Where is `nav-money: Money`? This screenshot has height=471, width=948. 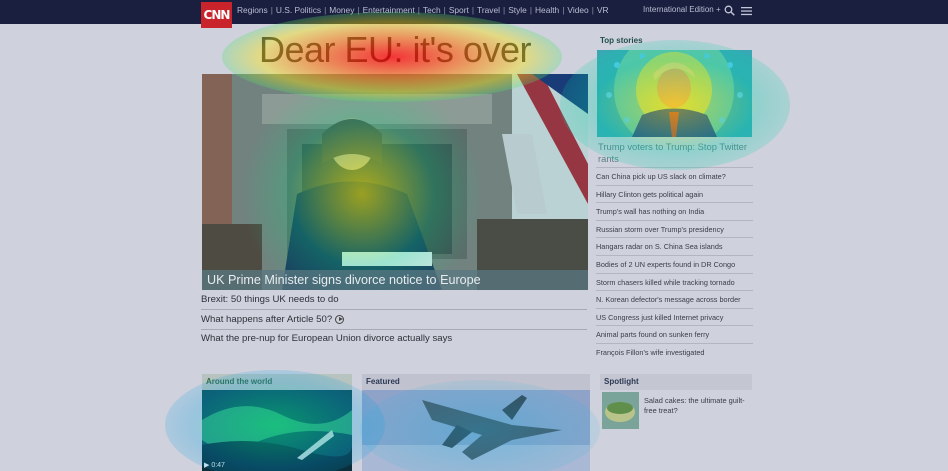 nav-money: Money is located at coordinates (341, 10).